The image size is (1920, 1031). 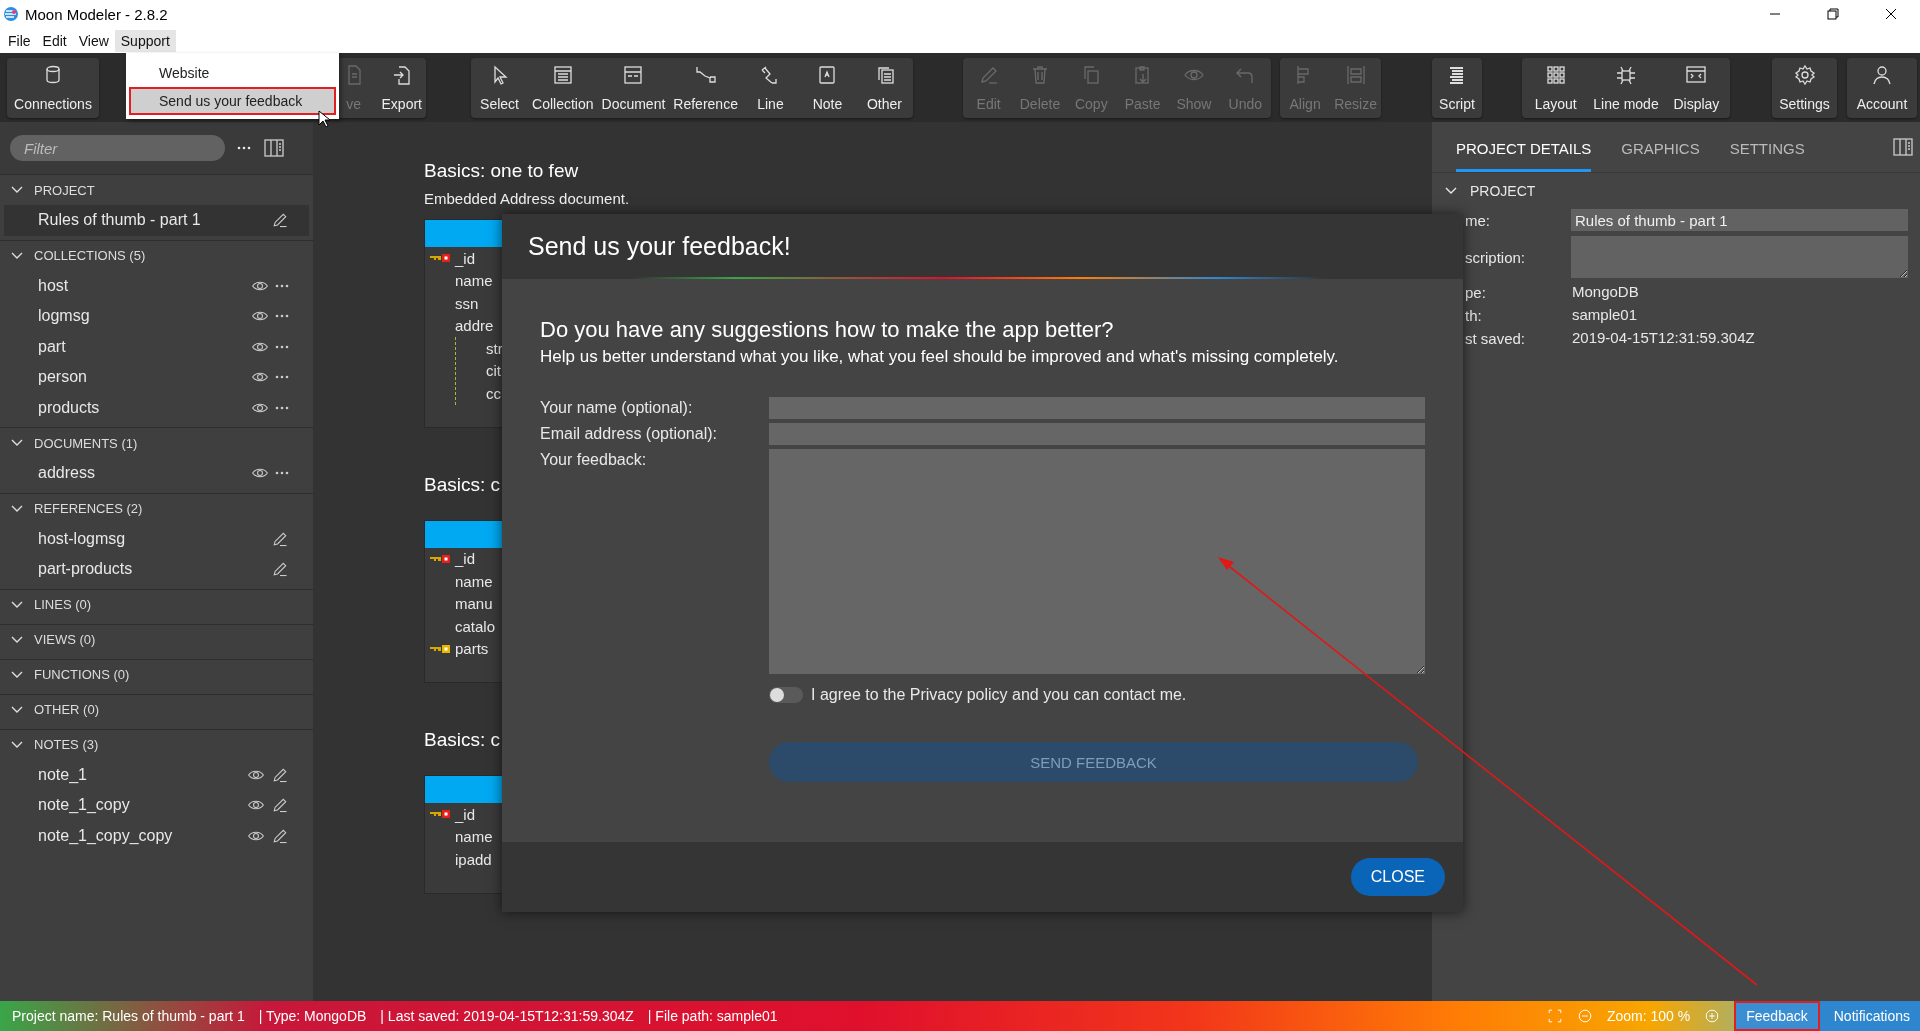 I want to click on toolbar-button: Note, so click(x=827, y=87).